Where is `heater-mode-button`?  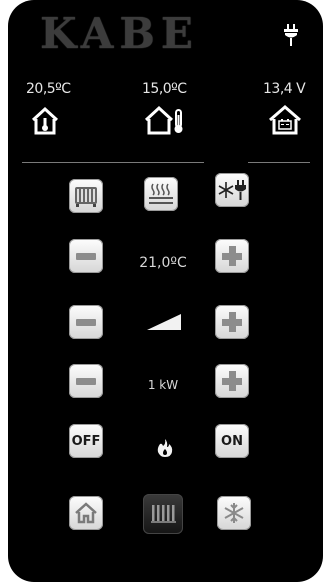 heater-mode-button is located at coordinates (86, 196).